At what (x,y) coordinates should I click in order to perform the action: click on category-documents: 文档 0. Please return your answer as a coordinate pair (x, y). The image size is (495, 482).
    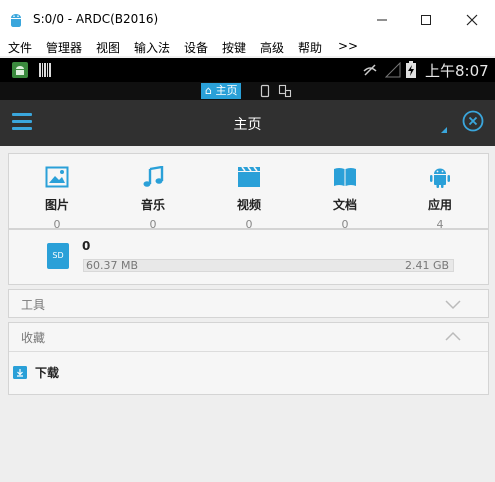
    Looking at the image, I should click on (345, 198).